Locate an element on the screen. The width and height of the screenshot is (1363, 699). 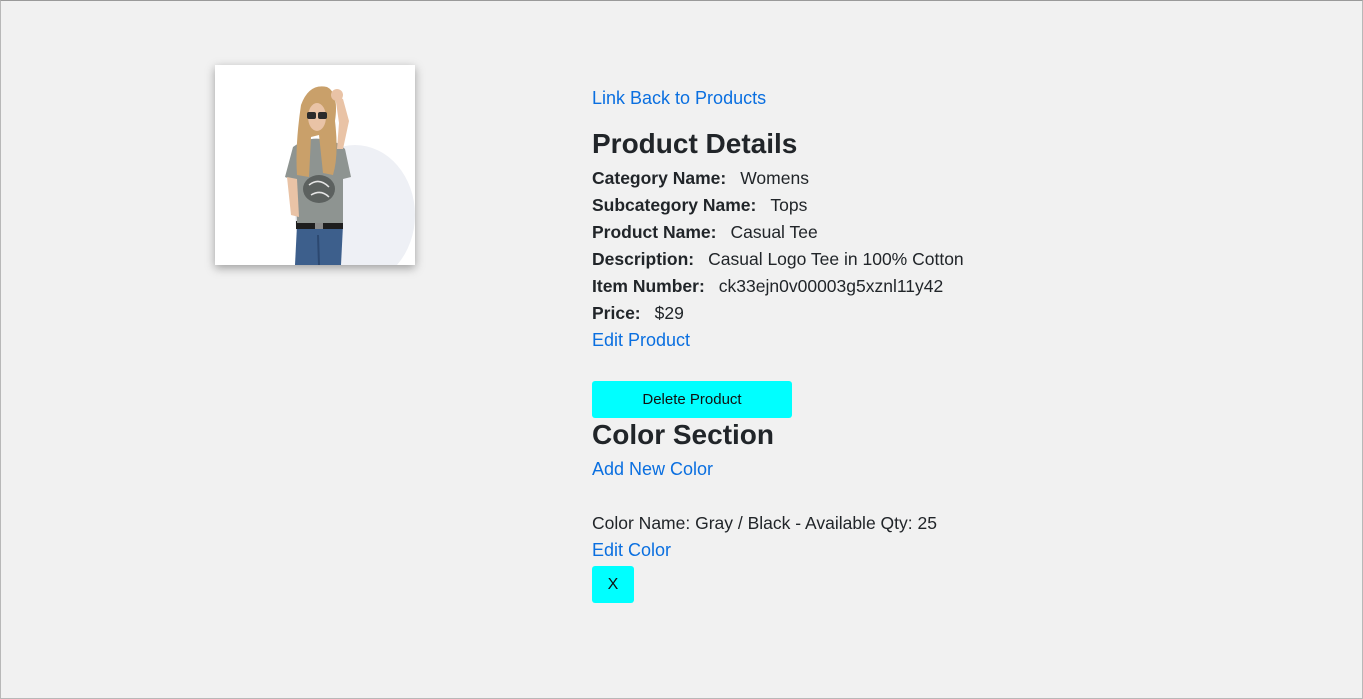
detail-label: Subcategory Name: is located at coordinates (674, 205).